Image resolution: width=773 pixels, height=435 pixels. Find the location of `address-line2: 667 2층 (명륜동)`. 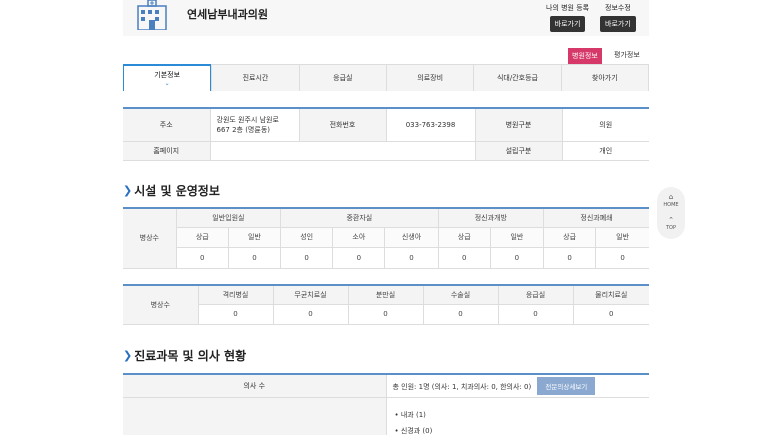

address-line2: 667 2층 (명륜동) is located at coordinates (243, 129).